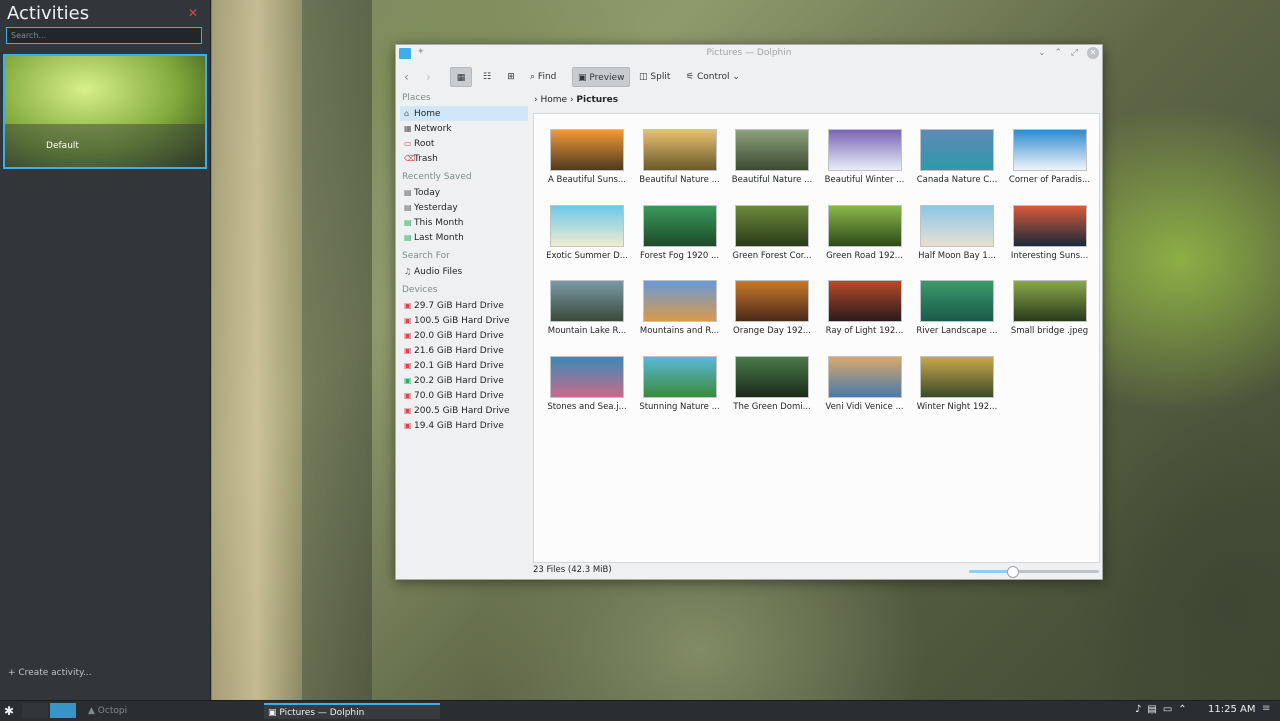 This screenshot has height=721, width=1280. I want to click on place-item: ▦ Network, so click(464, 128).